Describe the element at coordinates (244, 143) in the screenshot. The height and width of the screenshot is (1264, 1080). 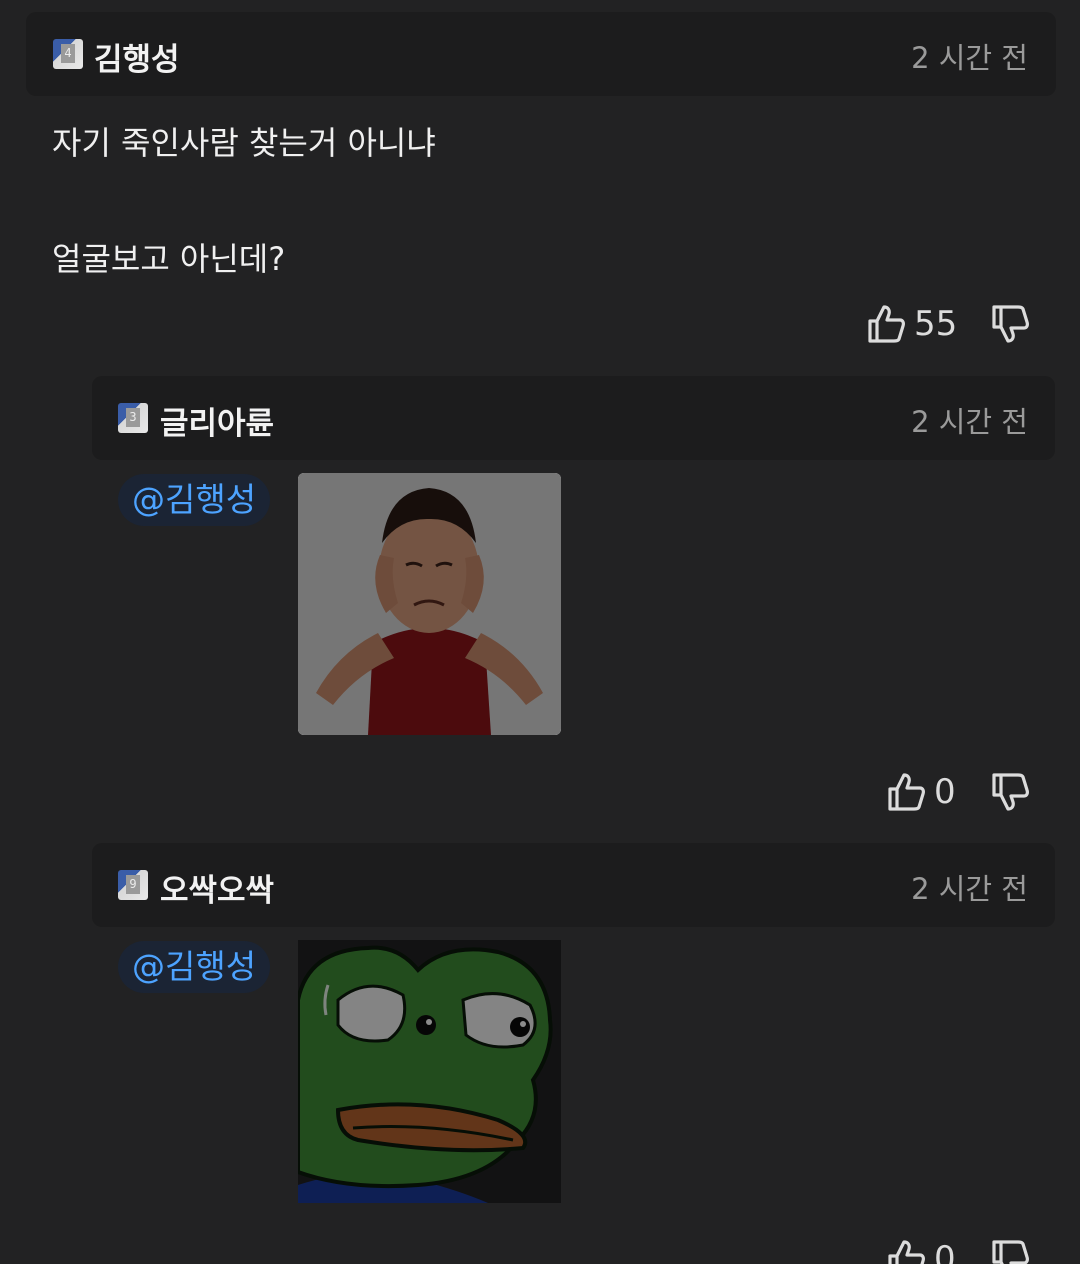
I see `comment-body-line: 자기 죽인사람 찾는거 아니냐` at that location.